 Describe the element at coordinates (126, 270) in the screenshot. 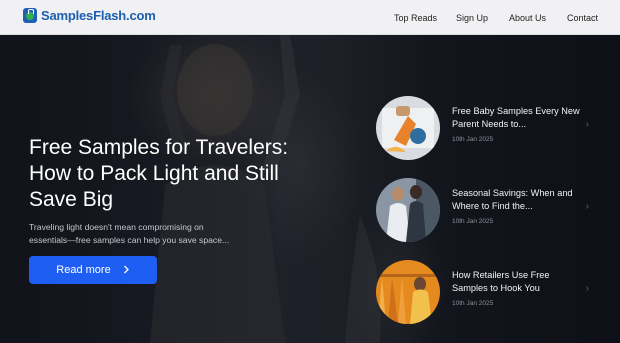

I see `chevron-right-icon` at that location.